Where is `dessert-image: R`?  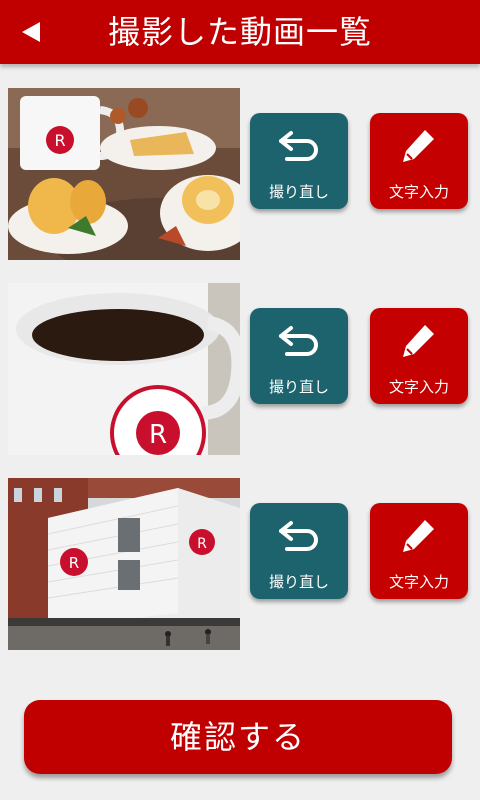 dessert-image: R is located at coordinates (124, 174).